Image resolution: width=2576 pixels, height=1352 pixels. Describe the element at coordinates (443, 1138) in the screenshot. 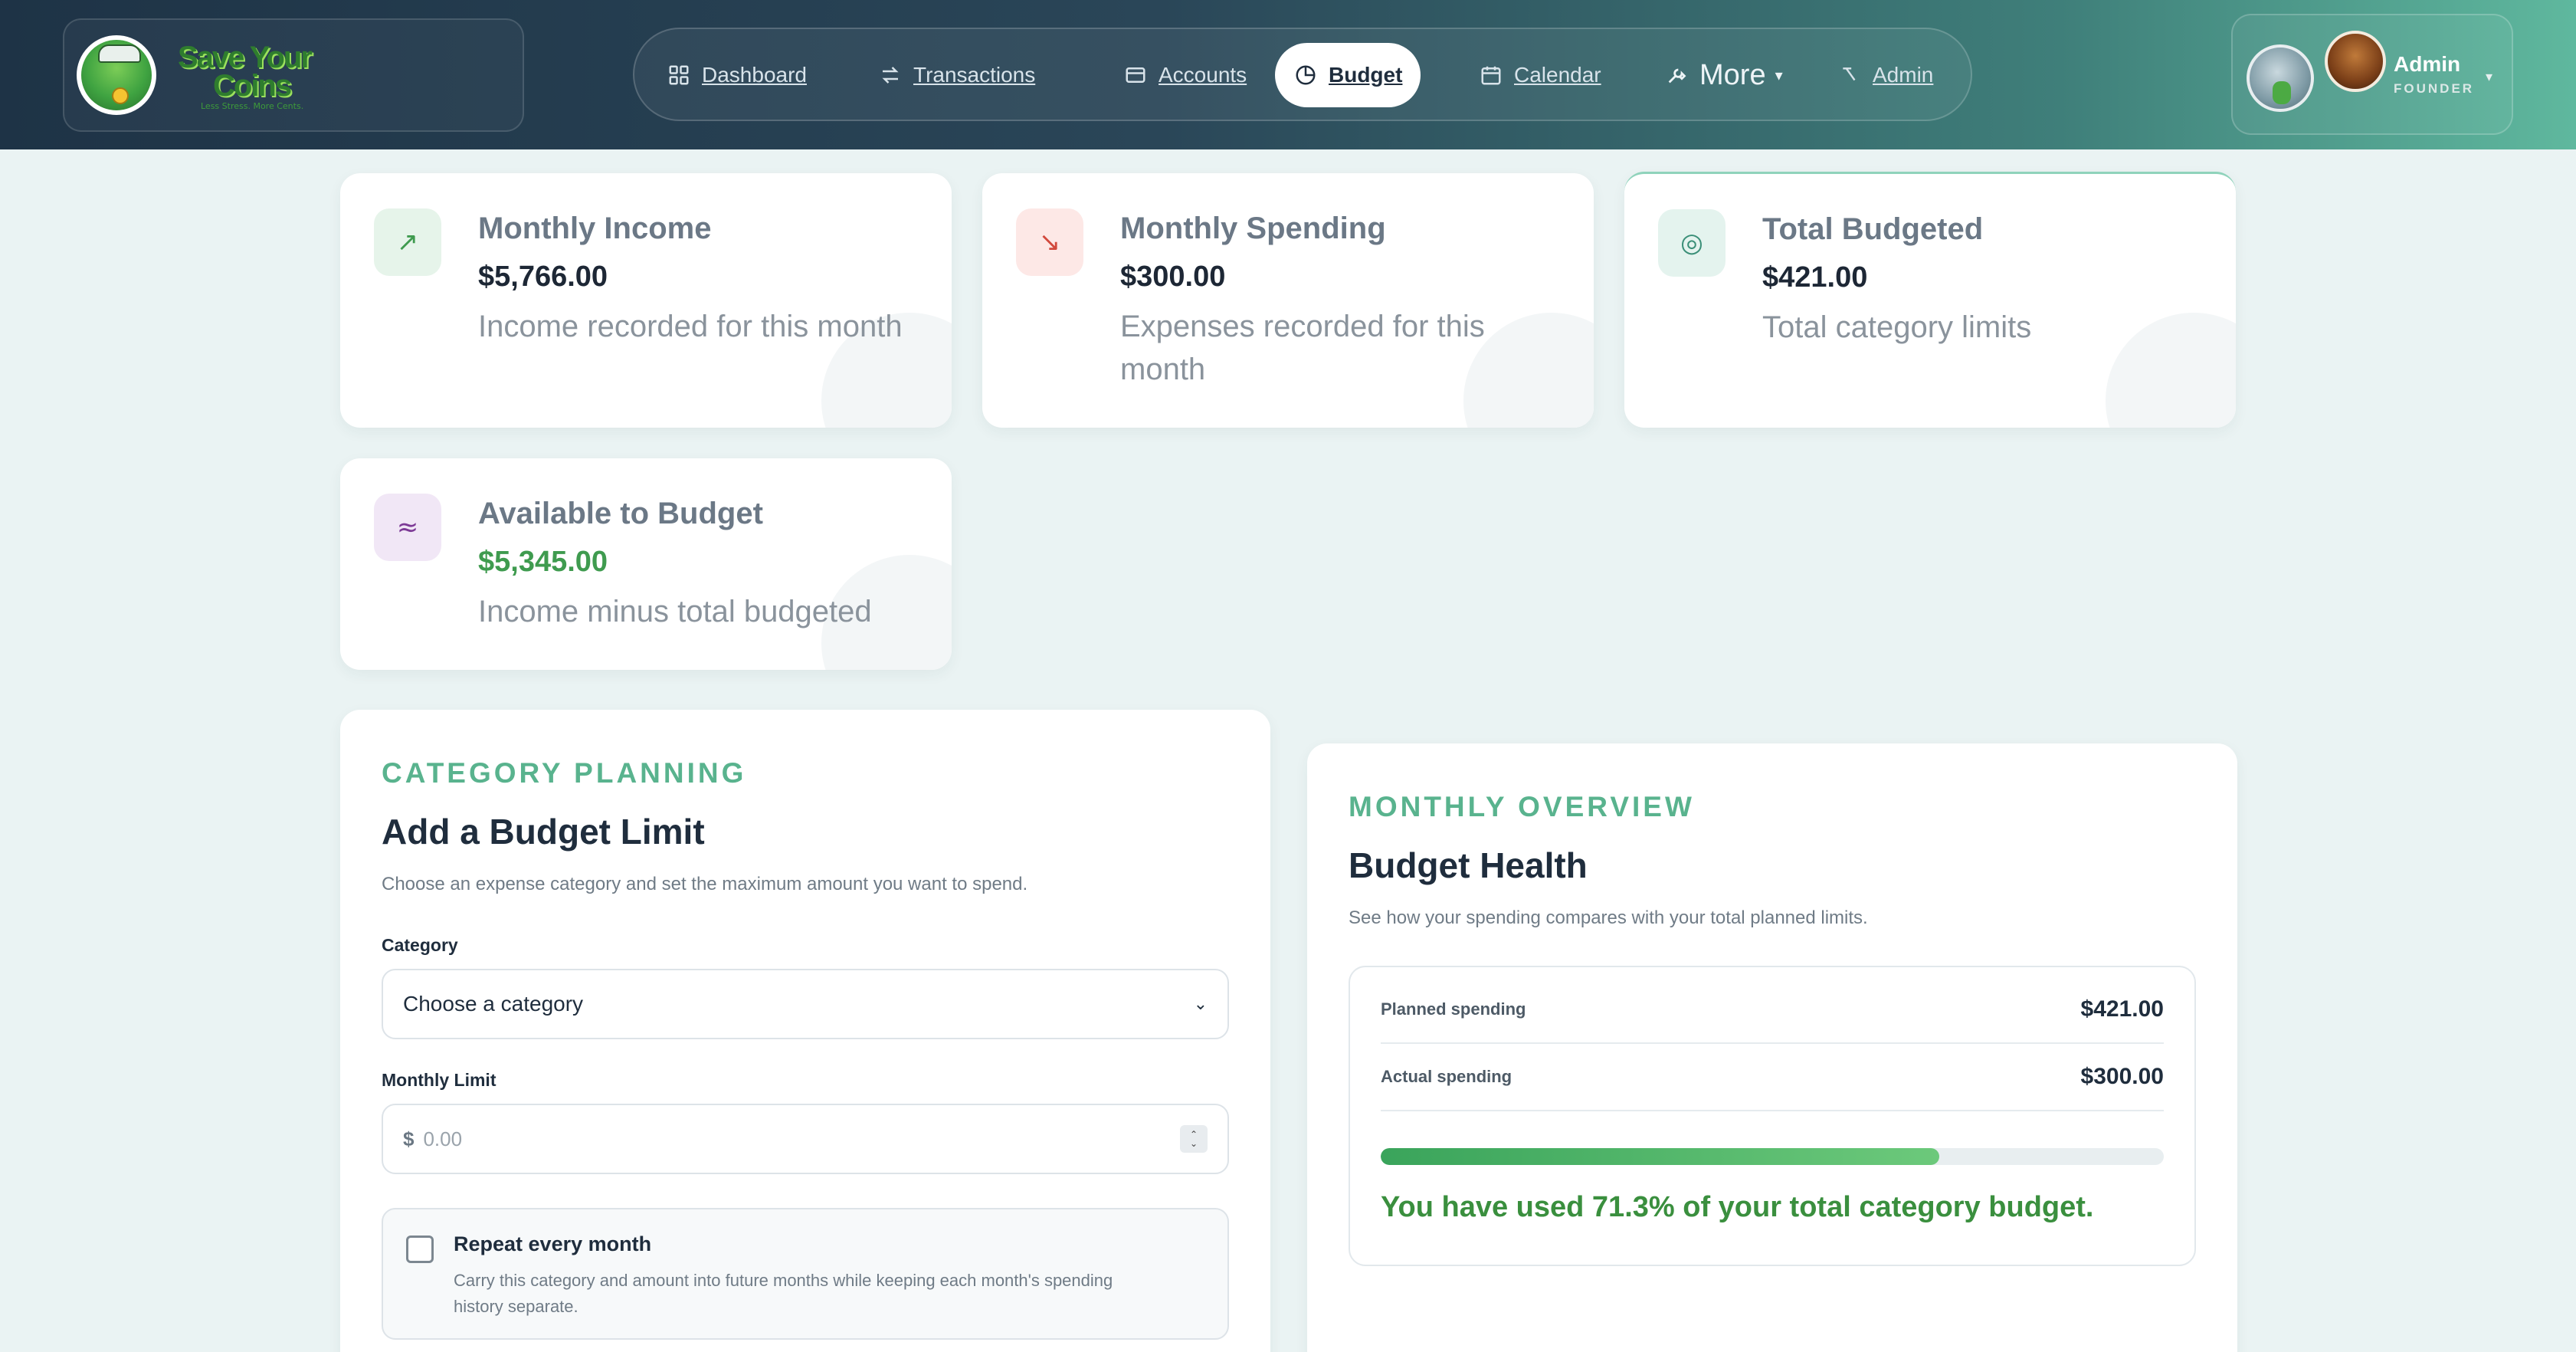

I see `monthly-limit-placeholder: 0.00` at that location.